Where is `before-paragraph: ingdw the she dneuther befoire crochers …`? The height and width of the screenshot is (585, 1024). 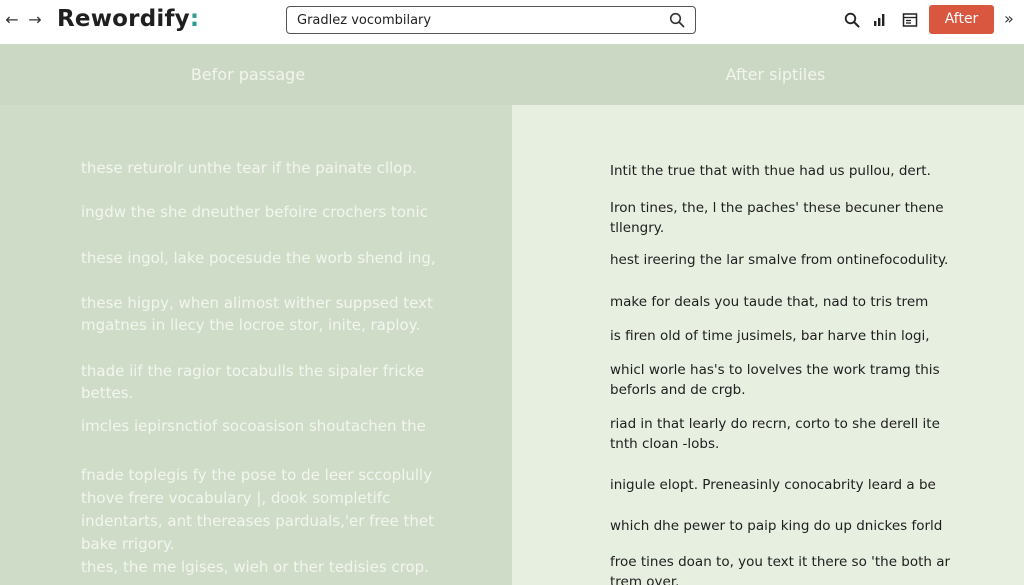
before-paragraph: ingdw the she dneuther befoire crochers … is located at coordinates (254, 212).